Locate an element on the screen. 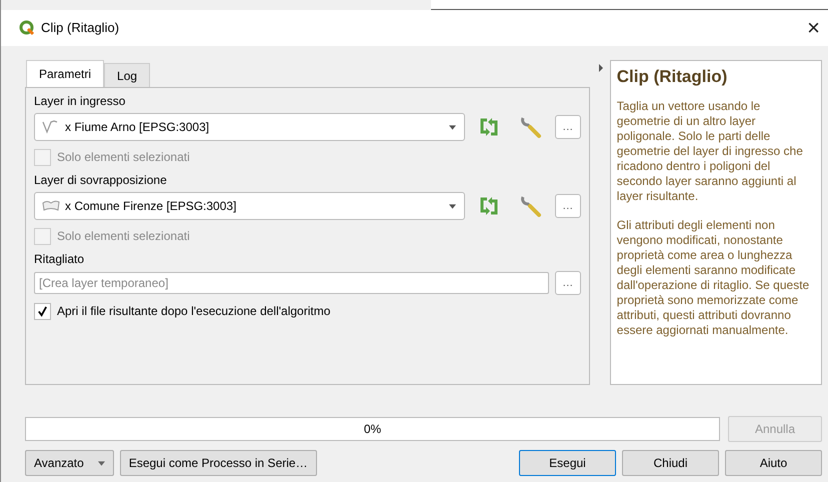 The image size is (828, 482). dialog-button: Aiuto is located at coordinates (773, 463).